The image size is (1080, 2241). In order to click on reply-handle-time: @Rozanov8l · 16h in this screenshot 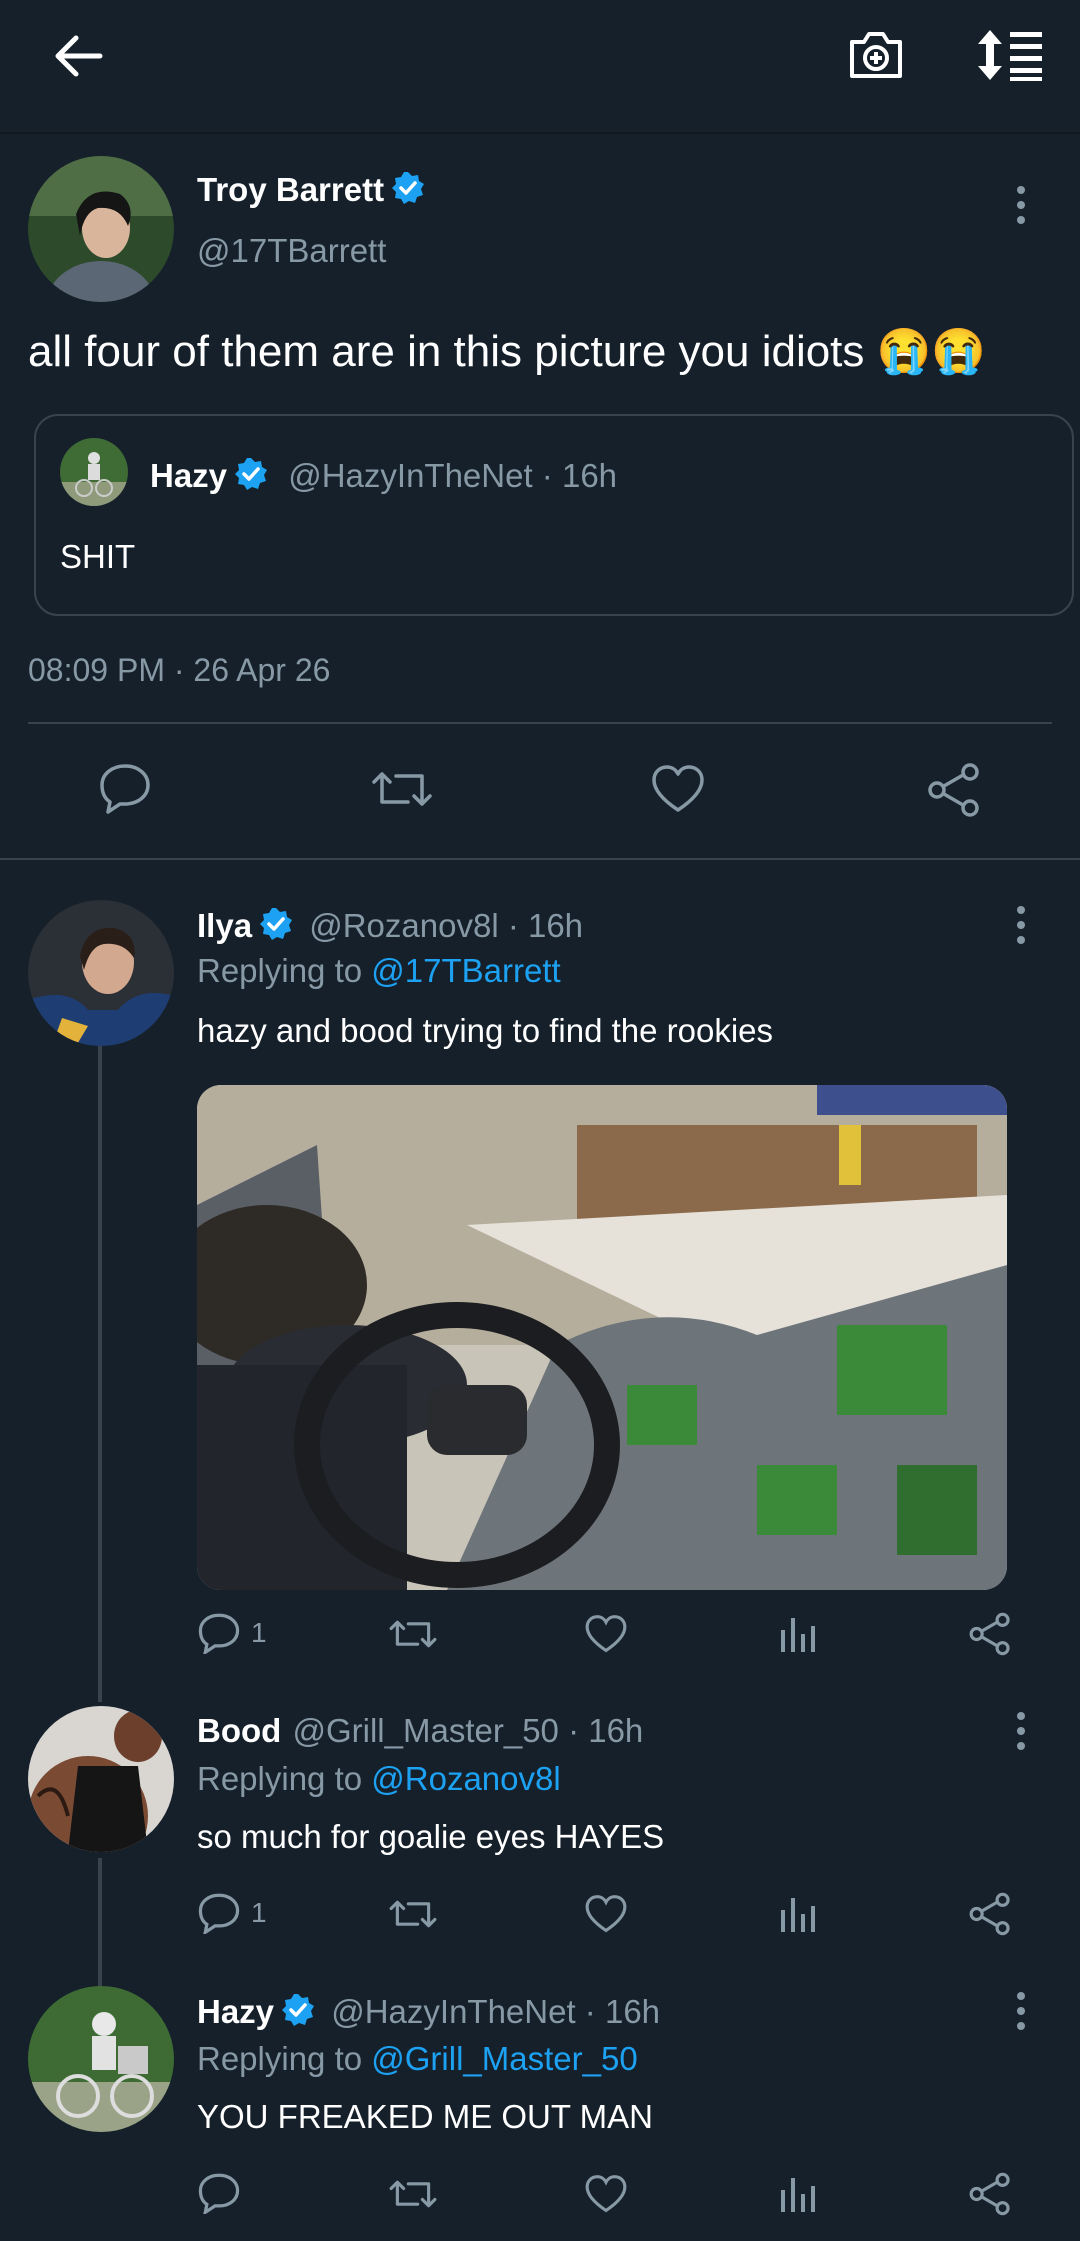, I will do `click(446, 925)`.